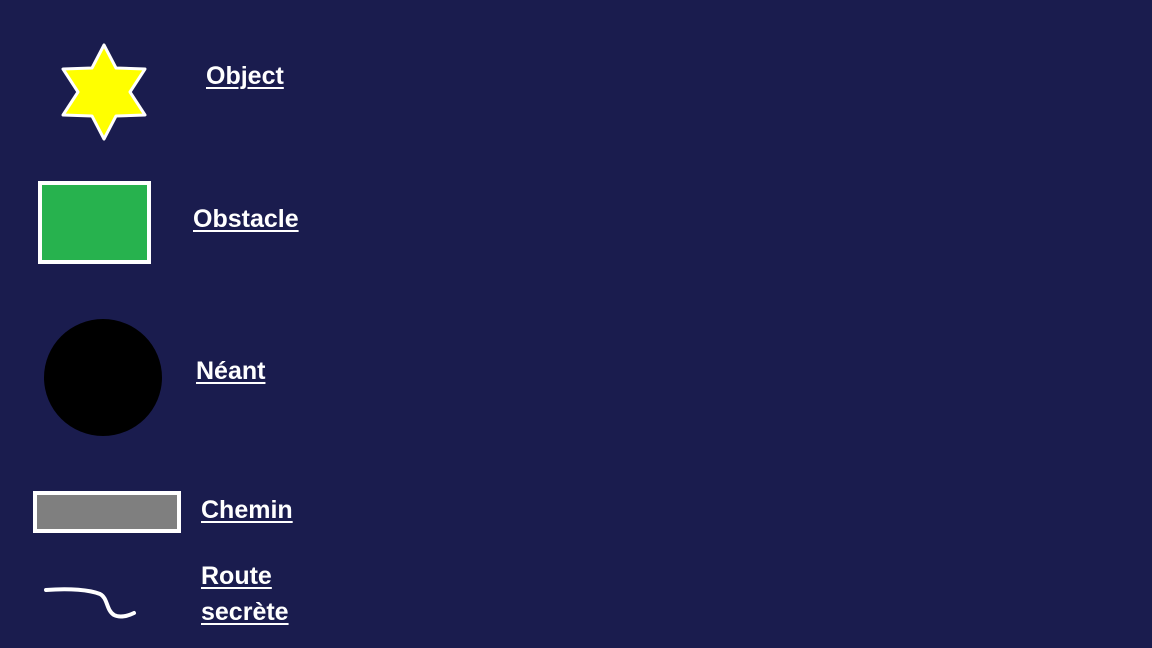 Image resolution: width=1152 pixels, height=648 pixels. What do you see at coordinates (245, 76) in the screenshot?
I see `legend-label-object: Object` at bounding box center [245, 76].